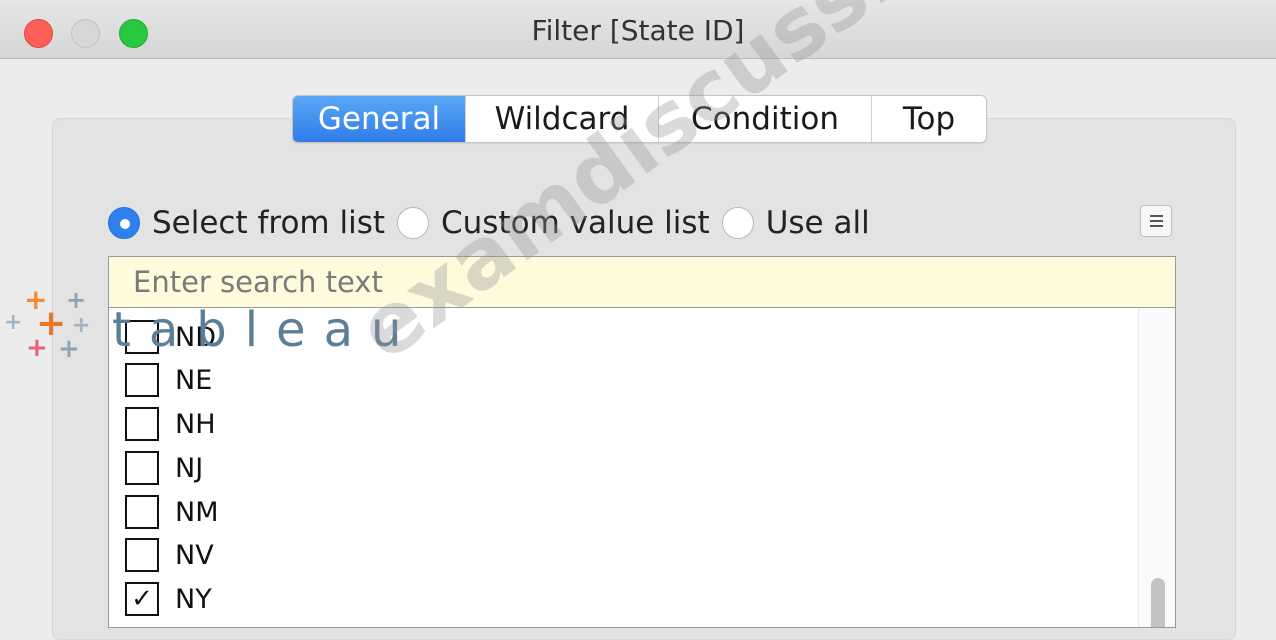  I want to click on list-item-label: NM, so click(197, 512).